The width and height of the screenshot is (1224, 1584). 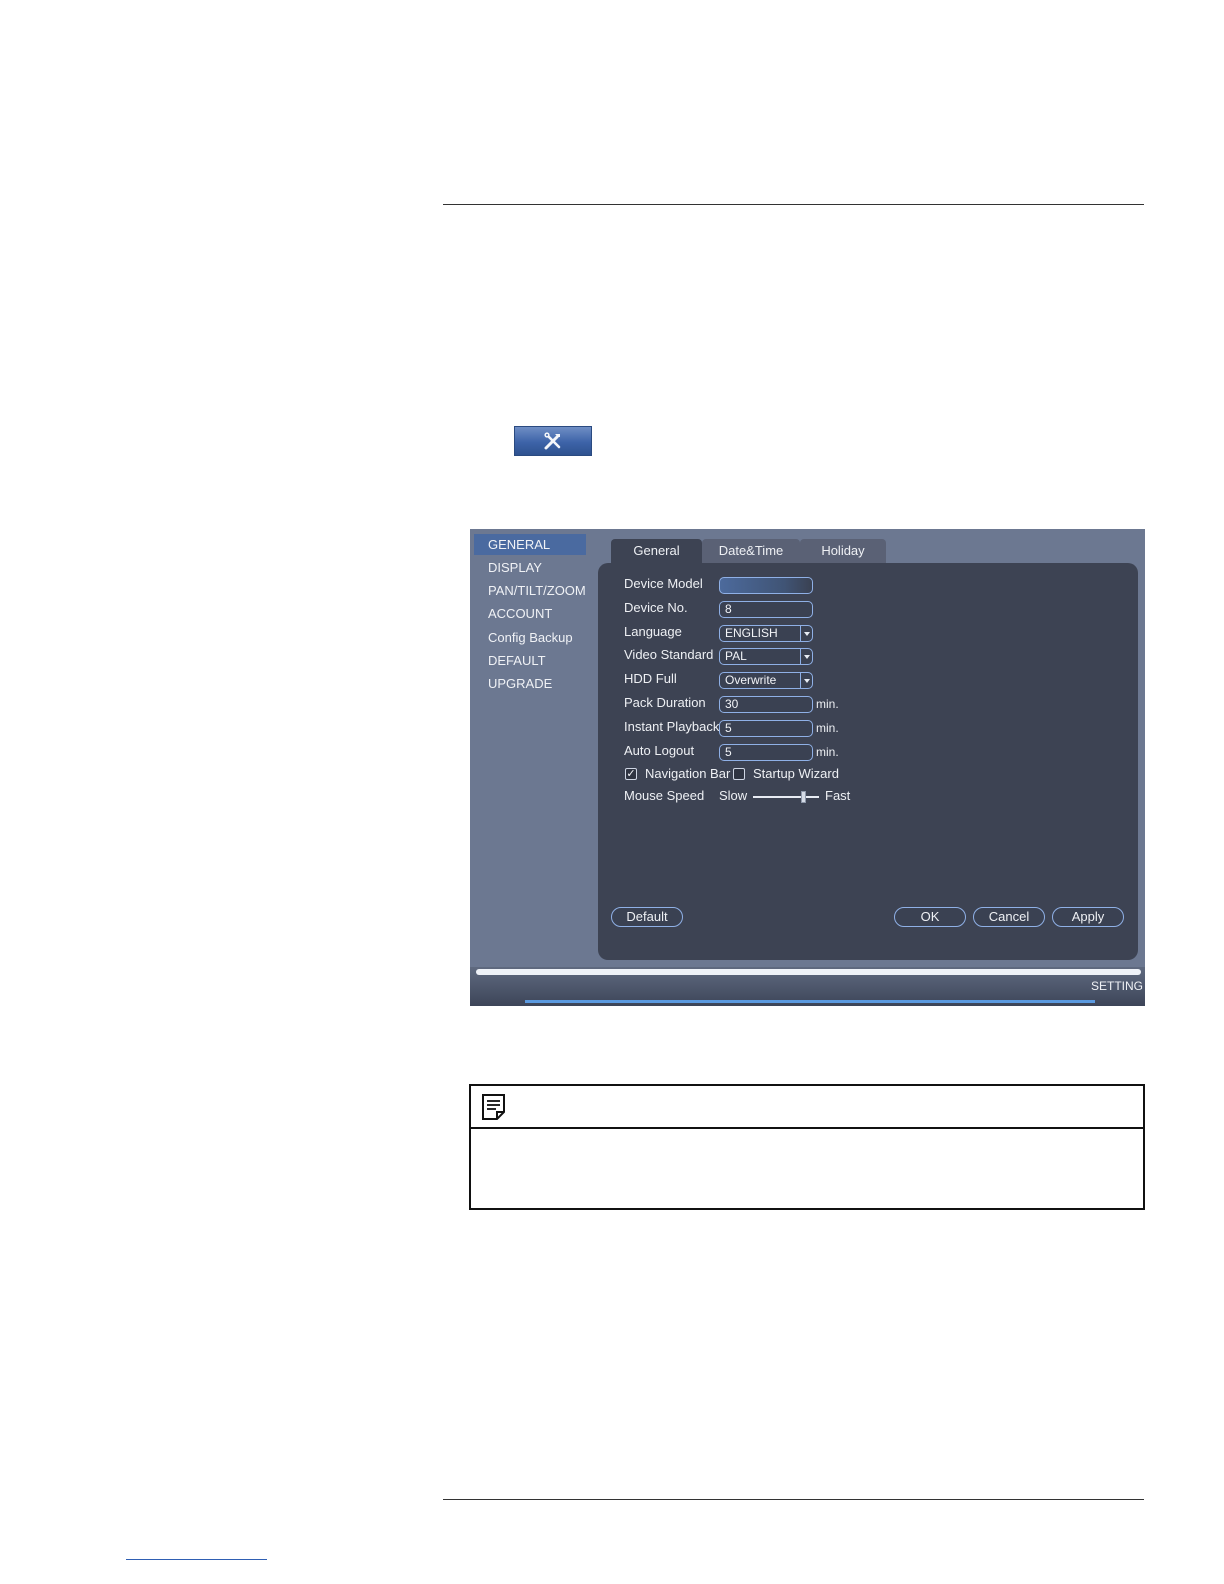 What do you see at coordinates (1088, 917) in the screenshot?
I see `apply-button: Apply` at bounding box center [1088, 917].